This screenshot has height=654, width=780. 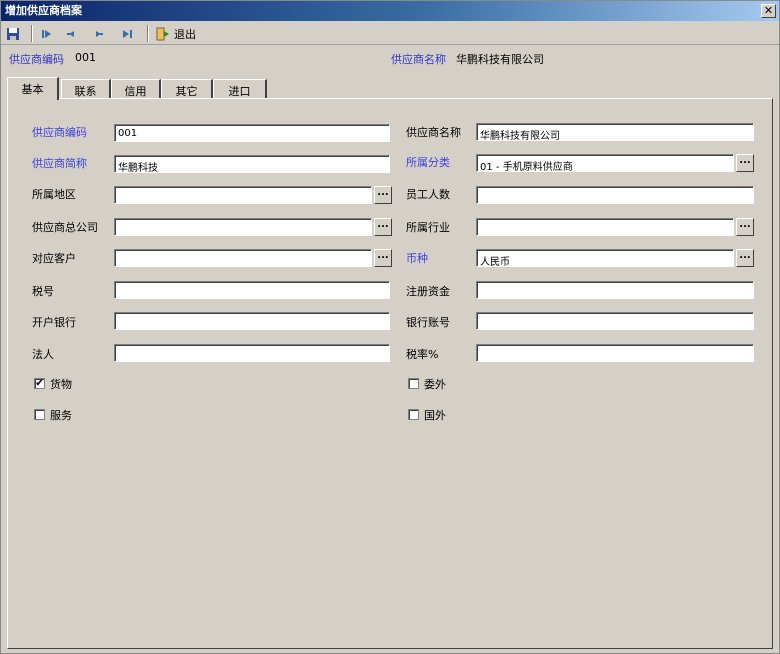 I want to click on head-office-input, so click(x=243, y=227).